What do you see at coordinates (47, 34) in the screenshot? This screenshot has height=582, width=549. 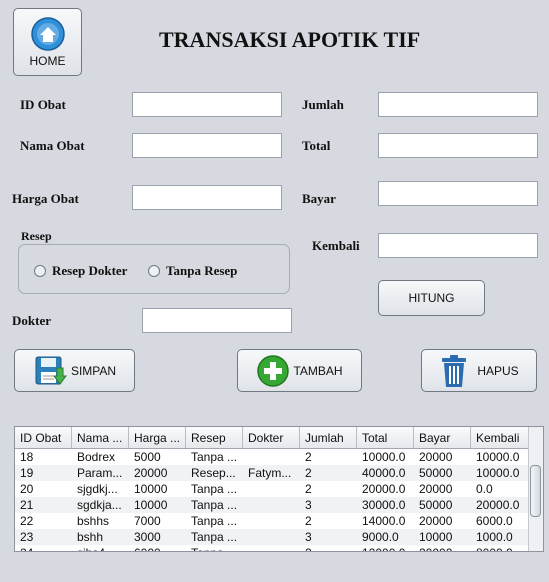 I see `home-icon` at bounding box center [47, 34].